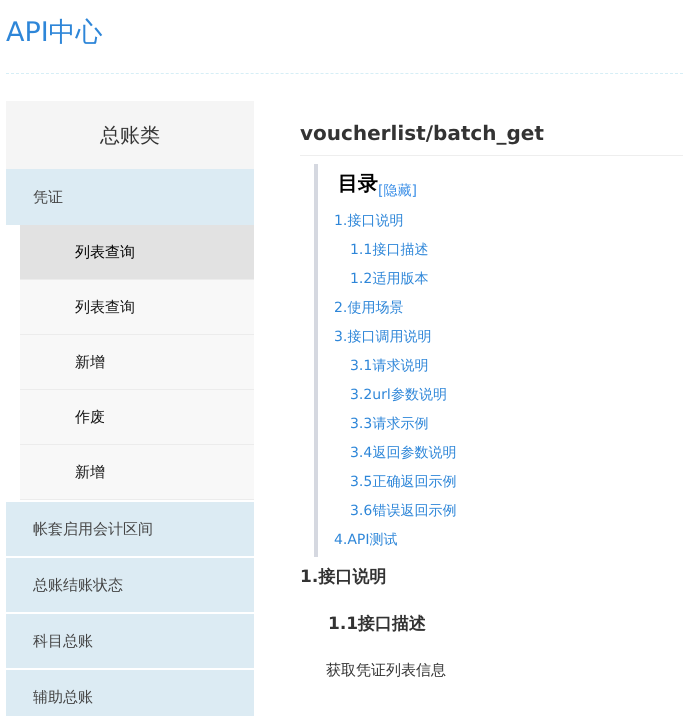  Describe the element at coordinates (130, 529) in the screenshot. I see `sidebar-category: 帐套启用会计区间` at that location.